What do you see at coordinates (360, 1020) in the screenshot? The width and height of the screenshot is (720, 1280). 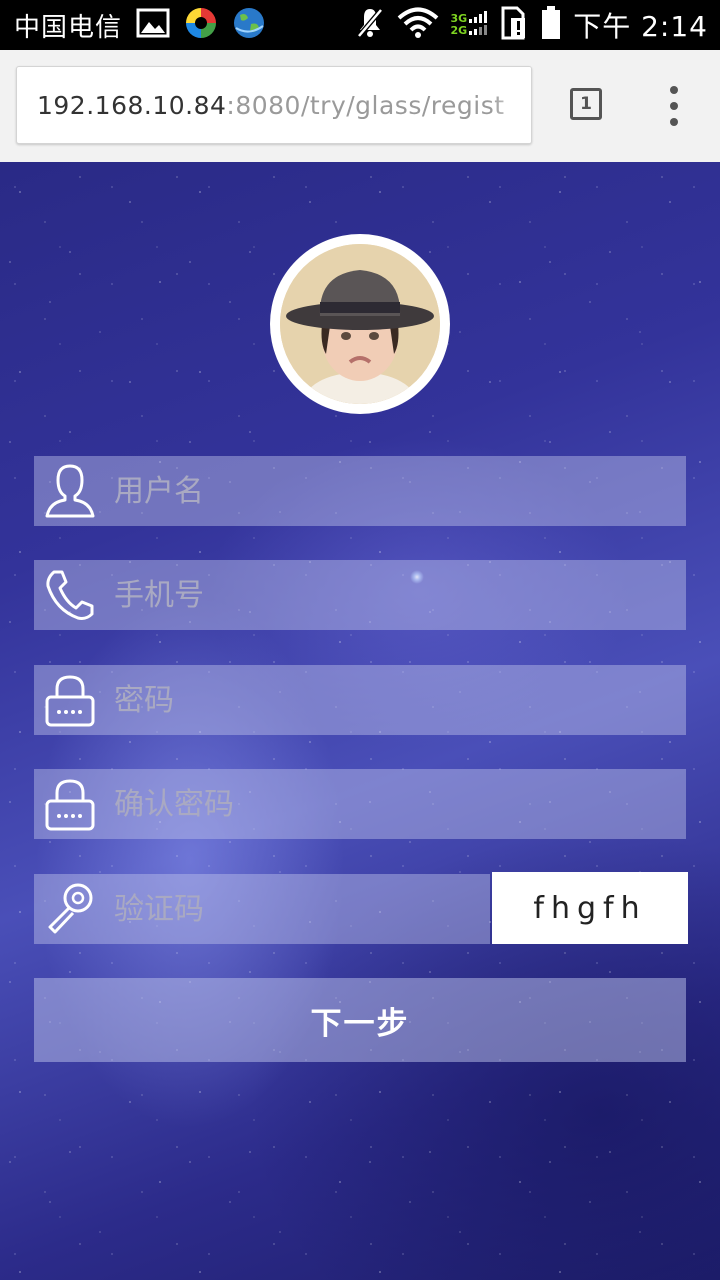 I see `next-step-button: 下一步` at bounding box center [360, 1020].